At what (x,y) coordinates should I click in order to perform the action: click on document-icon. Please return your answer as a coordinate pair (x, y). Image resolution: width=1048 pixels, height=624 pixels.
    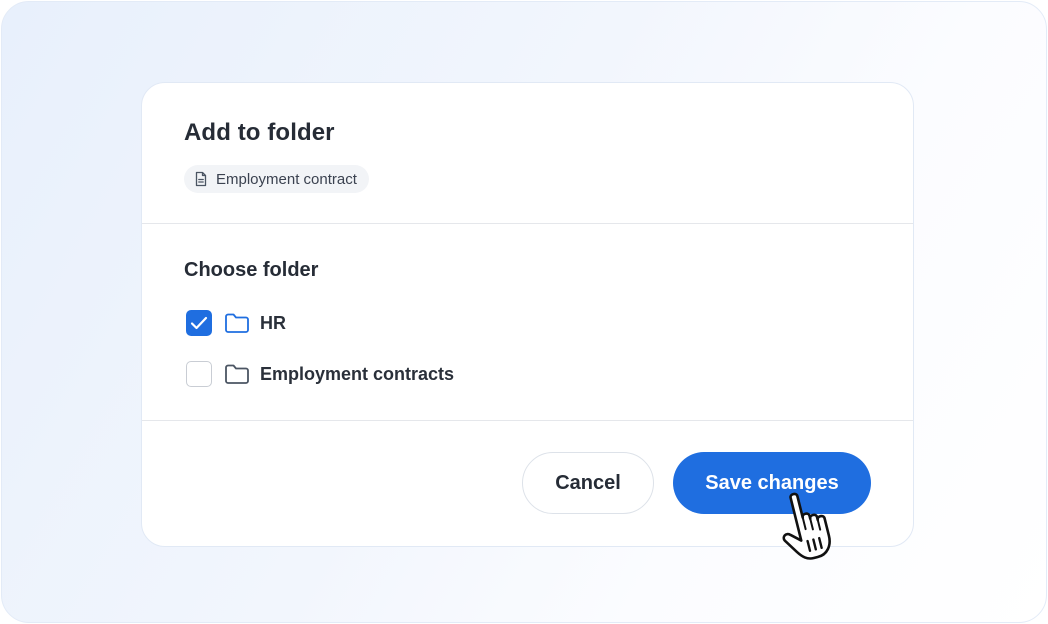
    Looking at the image, I should click on (201, 179).